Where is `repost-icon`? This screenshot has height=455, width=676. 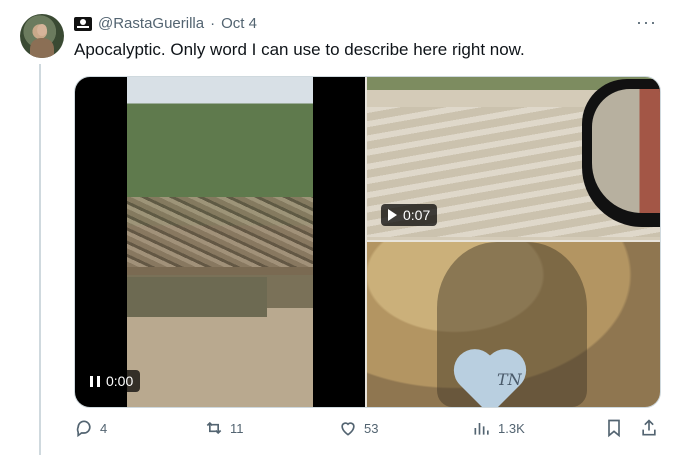
repost-icon is located at coordinates (214, 428).